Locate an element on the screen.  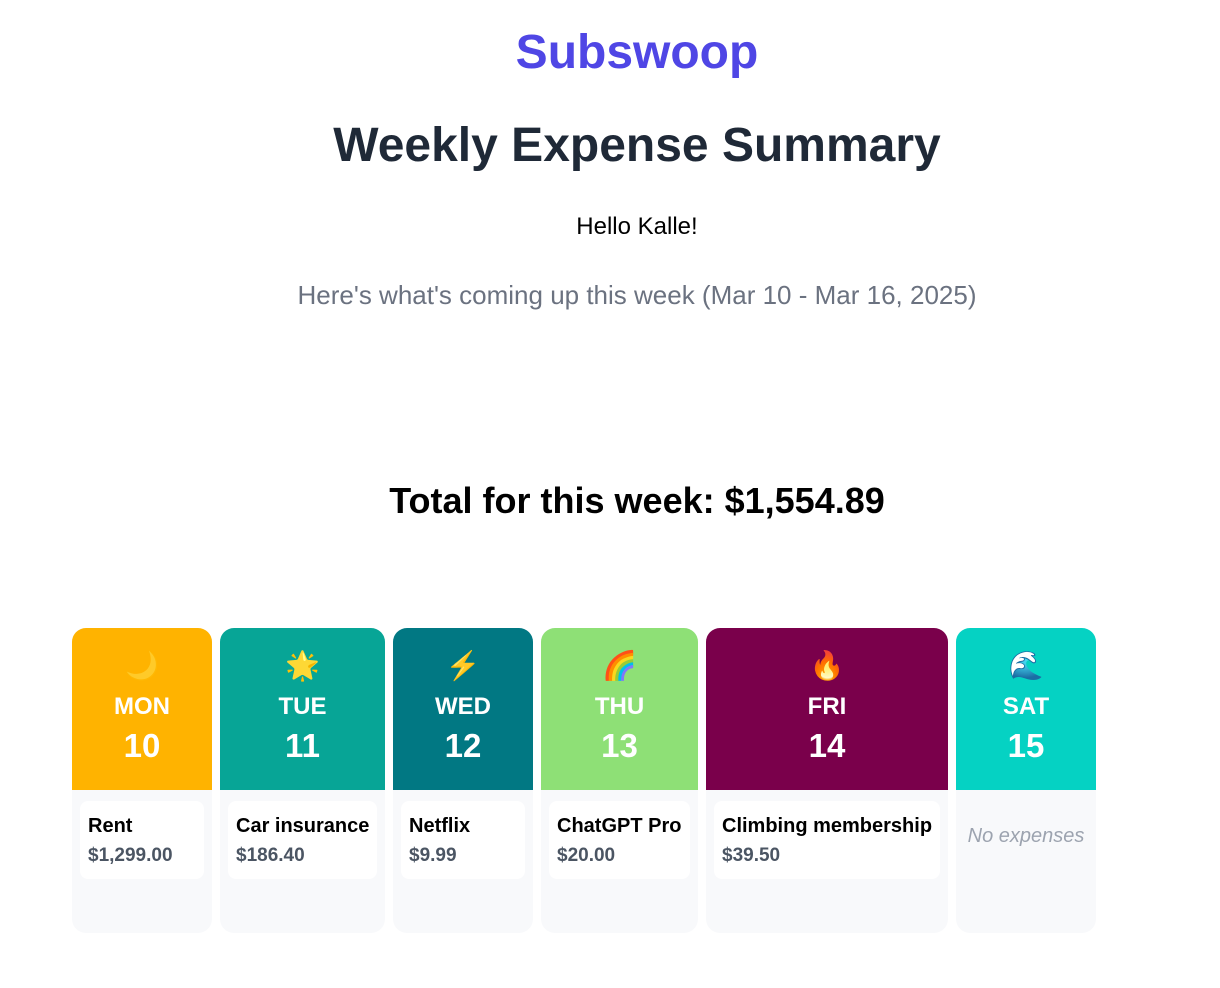
day-column-wed: ⚡ WED 12 Netflix $9.99 is located at coordinates (463, 780).